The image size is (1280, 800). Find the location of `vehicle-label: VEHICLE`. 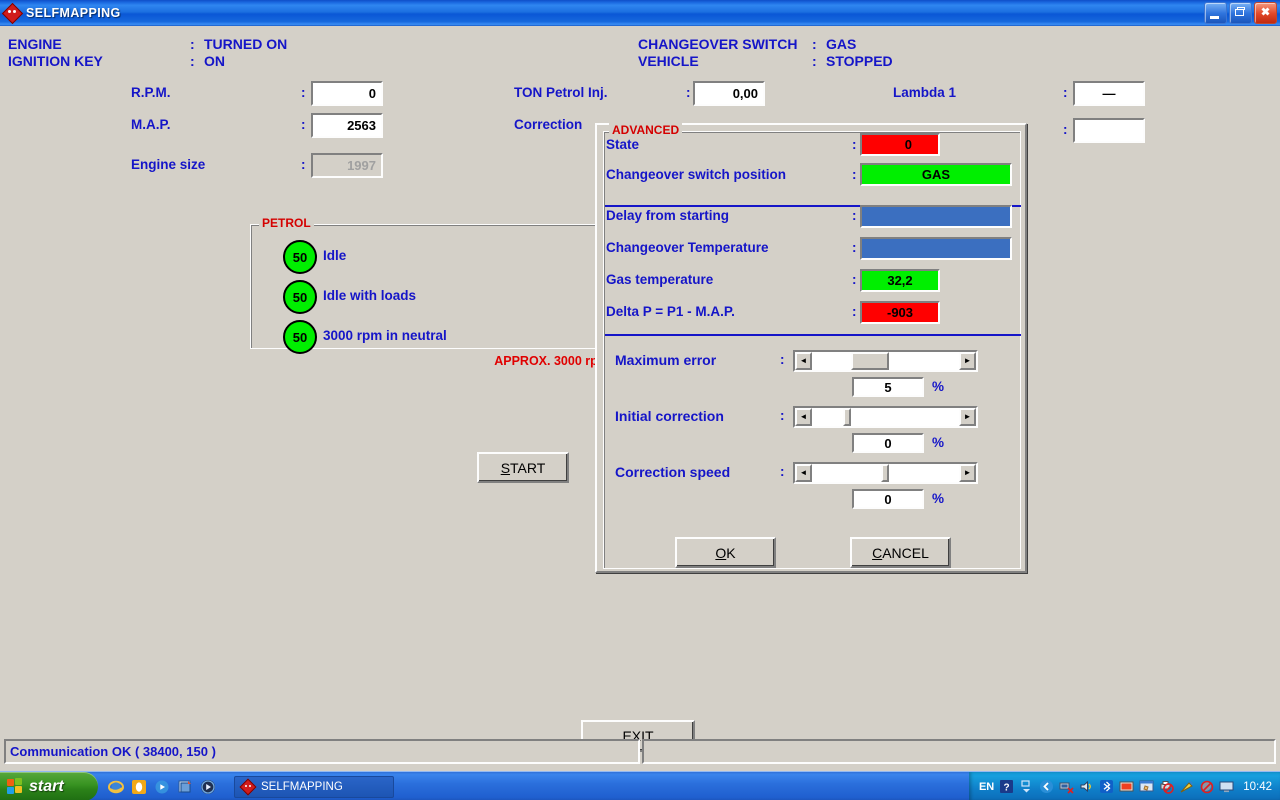

vehicle-label: VEHICLE is located at coordinates (668, 61).